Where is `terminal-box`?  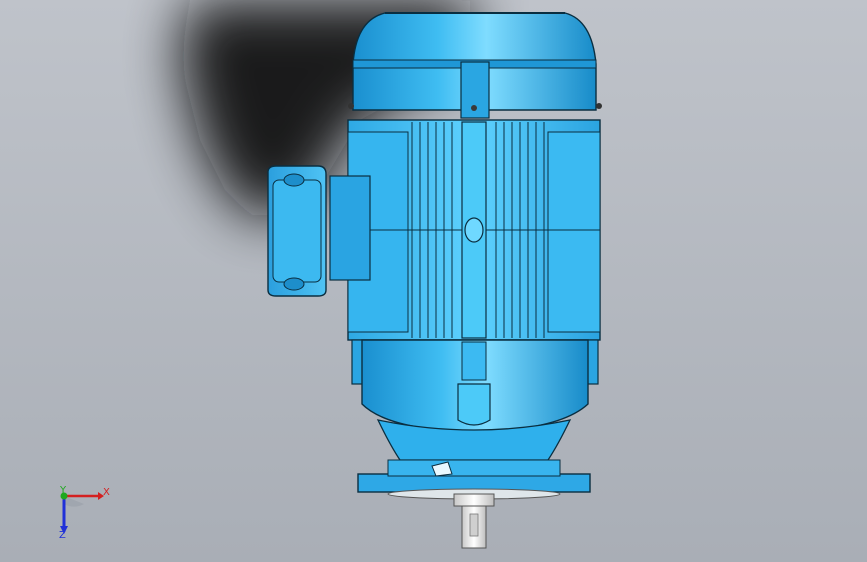
terminal-box is located at coordinates (319, 231).